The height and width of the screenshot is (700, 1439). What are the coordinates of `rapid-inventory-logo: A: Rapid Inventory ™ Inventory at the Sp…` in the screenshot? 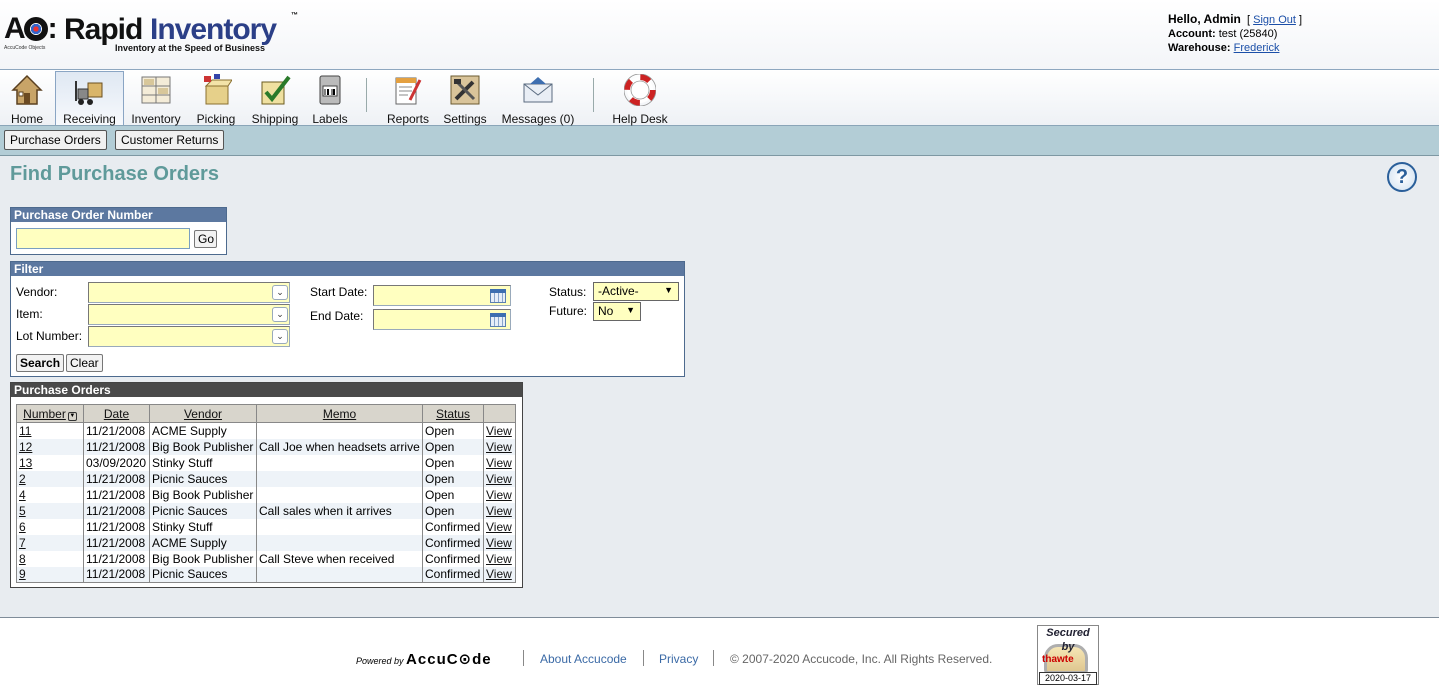 It's located at (154, 33).